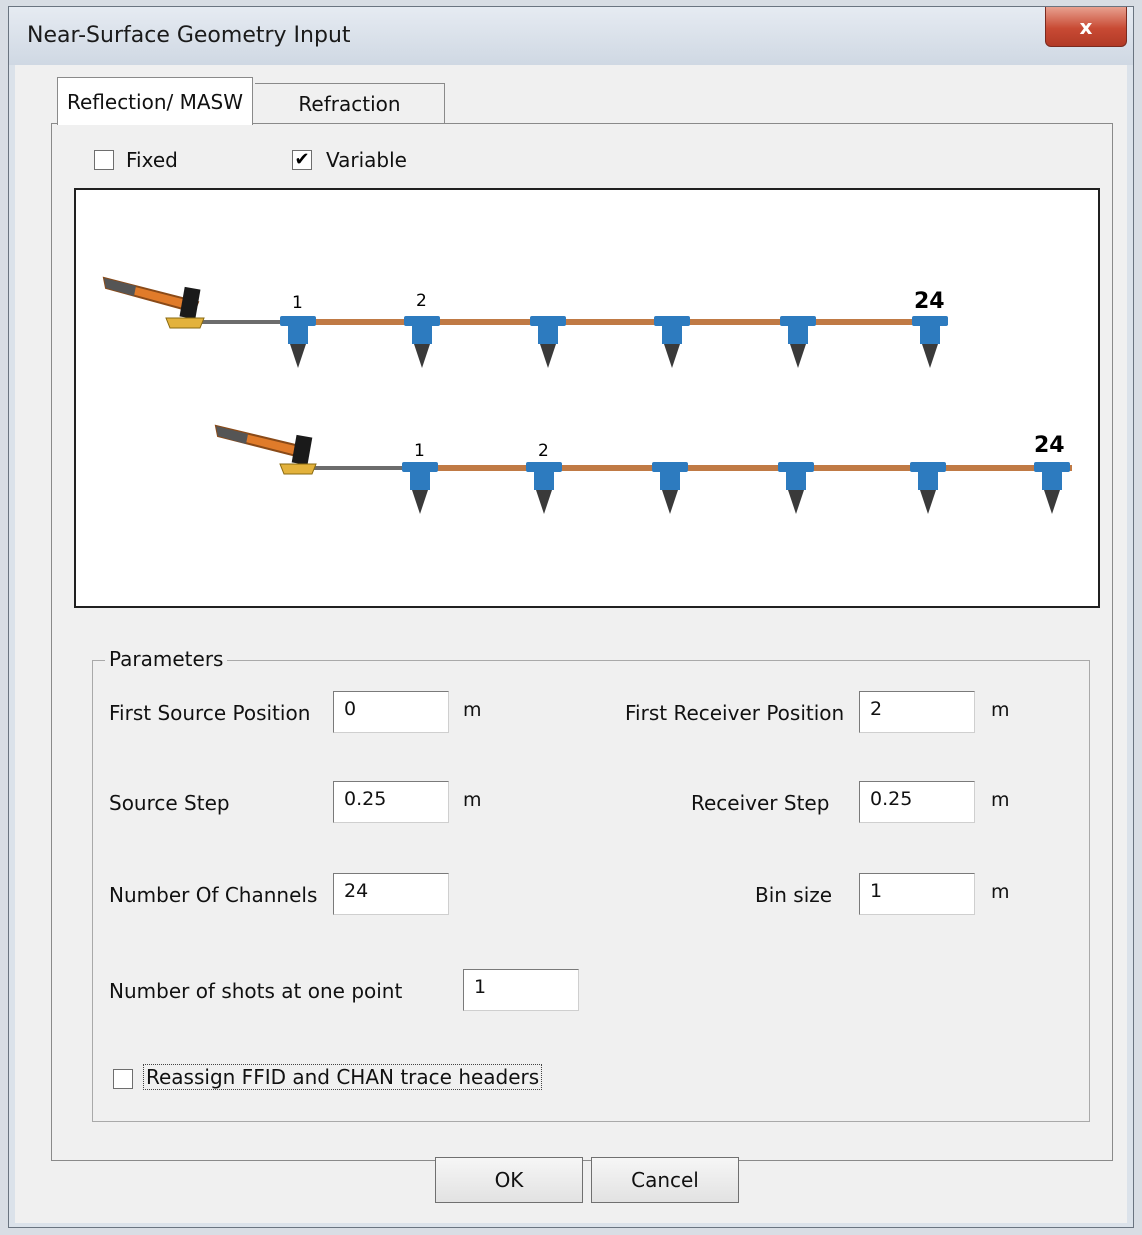 The image size is (1142, 1235). What do you see at coordinates (525, 322) in the screenshot?
I see `spread-row-1: 1 2 24` at bounding box center [525, 322].